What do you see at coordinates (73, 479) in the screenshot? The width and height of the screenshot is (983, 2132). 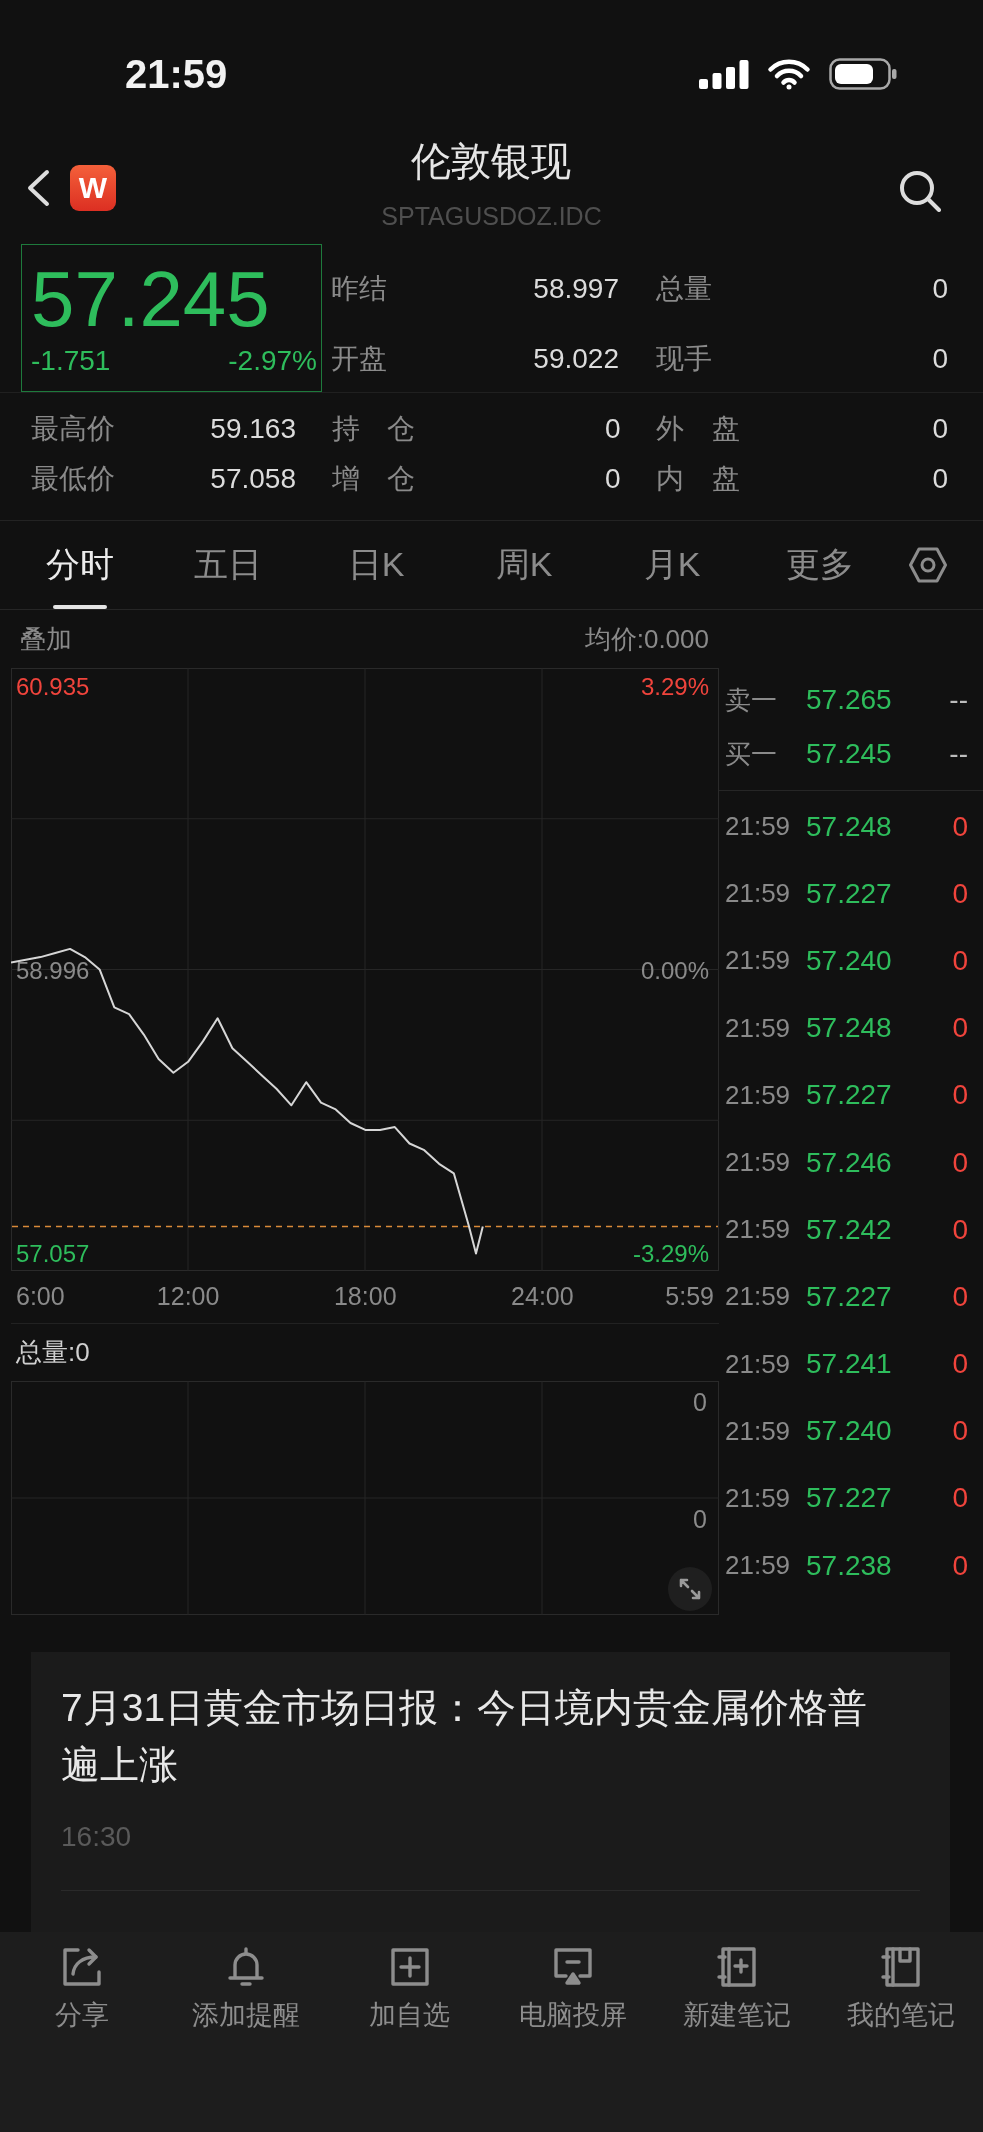 I see `stat-label: 最低价` at bounding box center [73, 479].